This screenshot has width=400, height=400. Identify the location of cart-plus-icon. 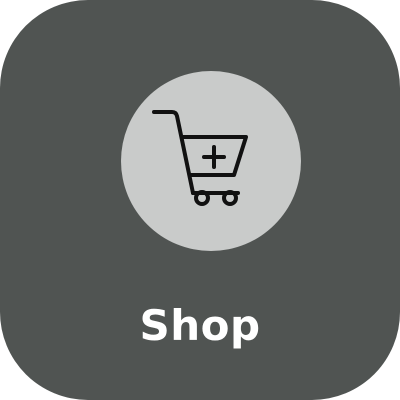
(200, 158).